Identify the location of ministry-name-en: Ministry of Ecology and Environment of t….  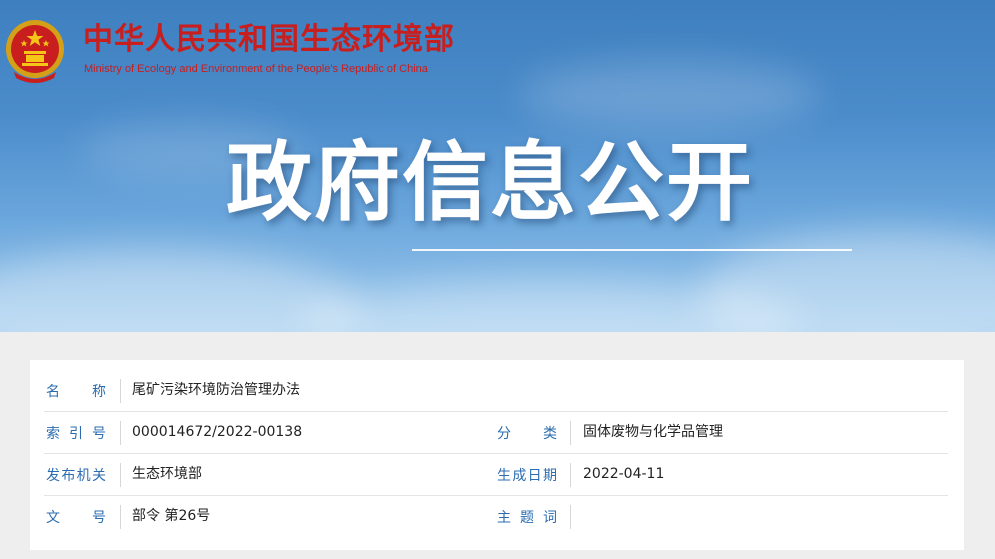
(256, 69).